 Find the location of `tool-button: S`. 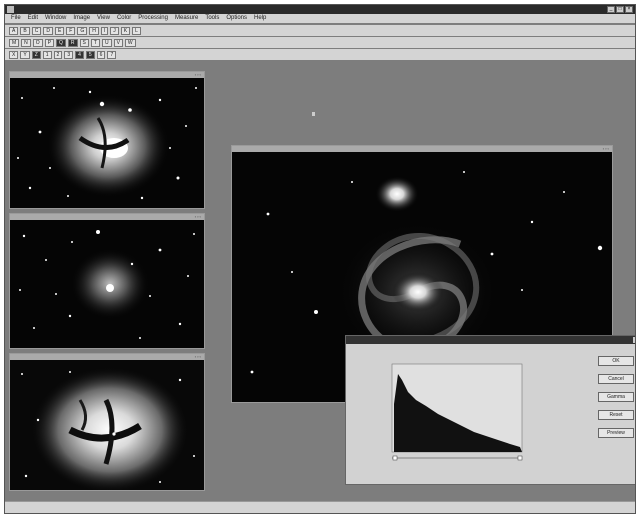

tool-button: S is located at coordinates (84, 42).